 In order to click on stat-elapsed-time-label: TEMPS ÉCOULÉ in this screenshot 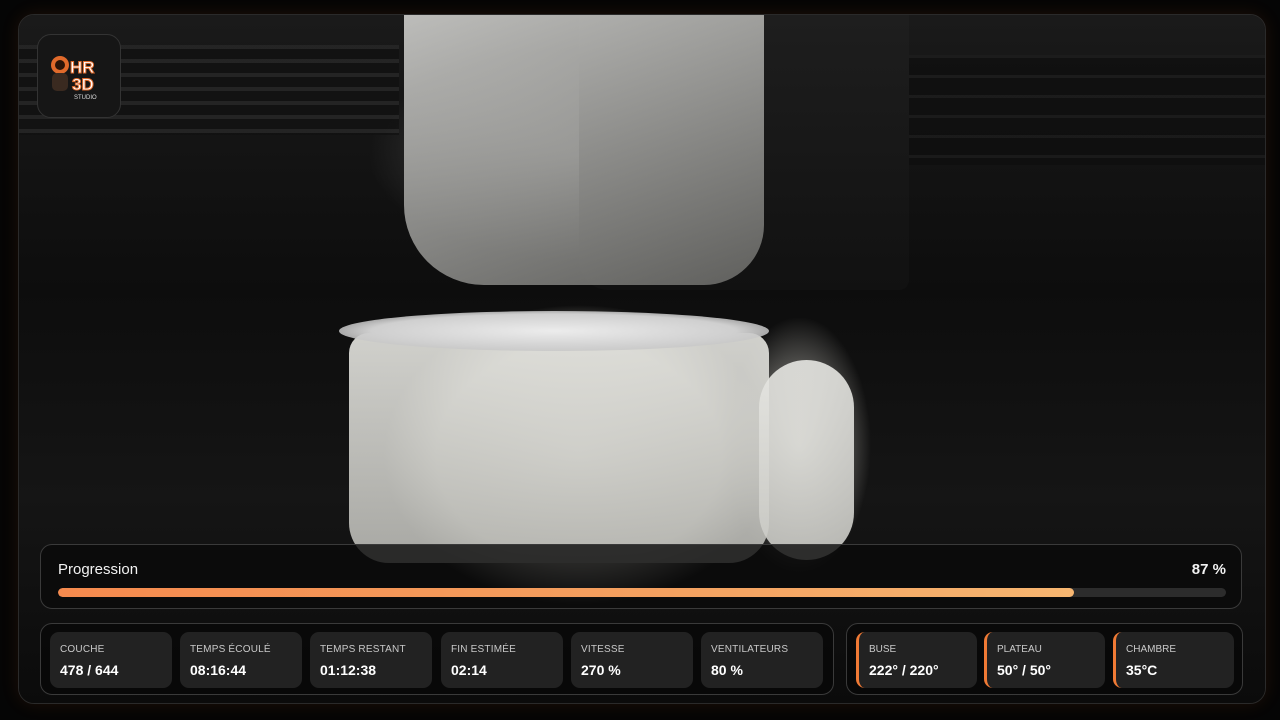, I will do `click(230, 649)`.